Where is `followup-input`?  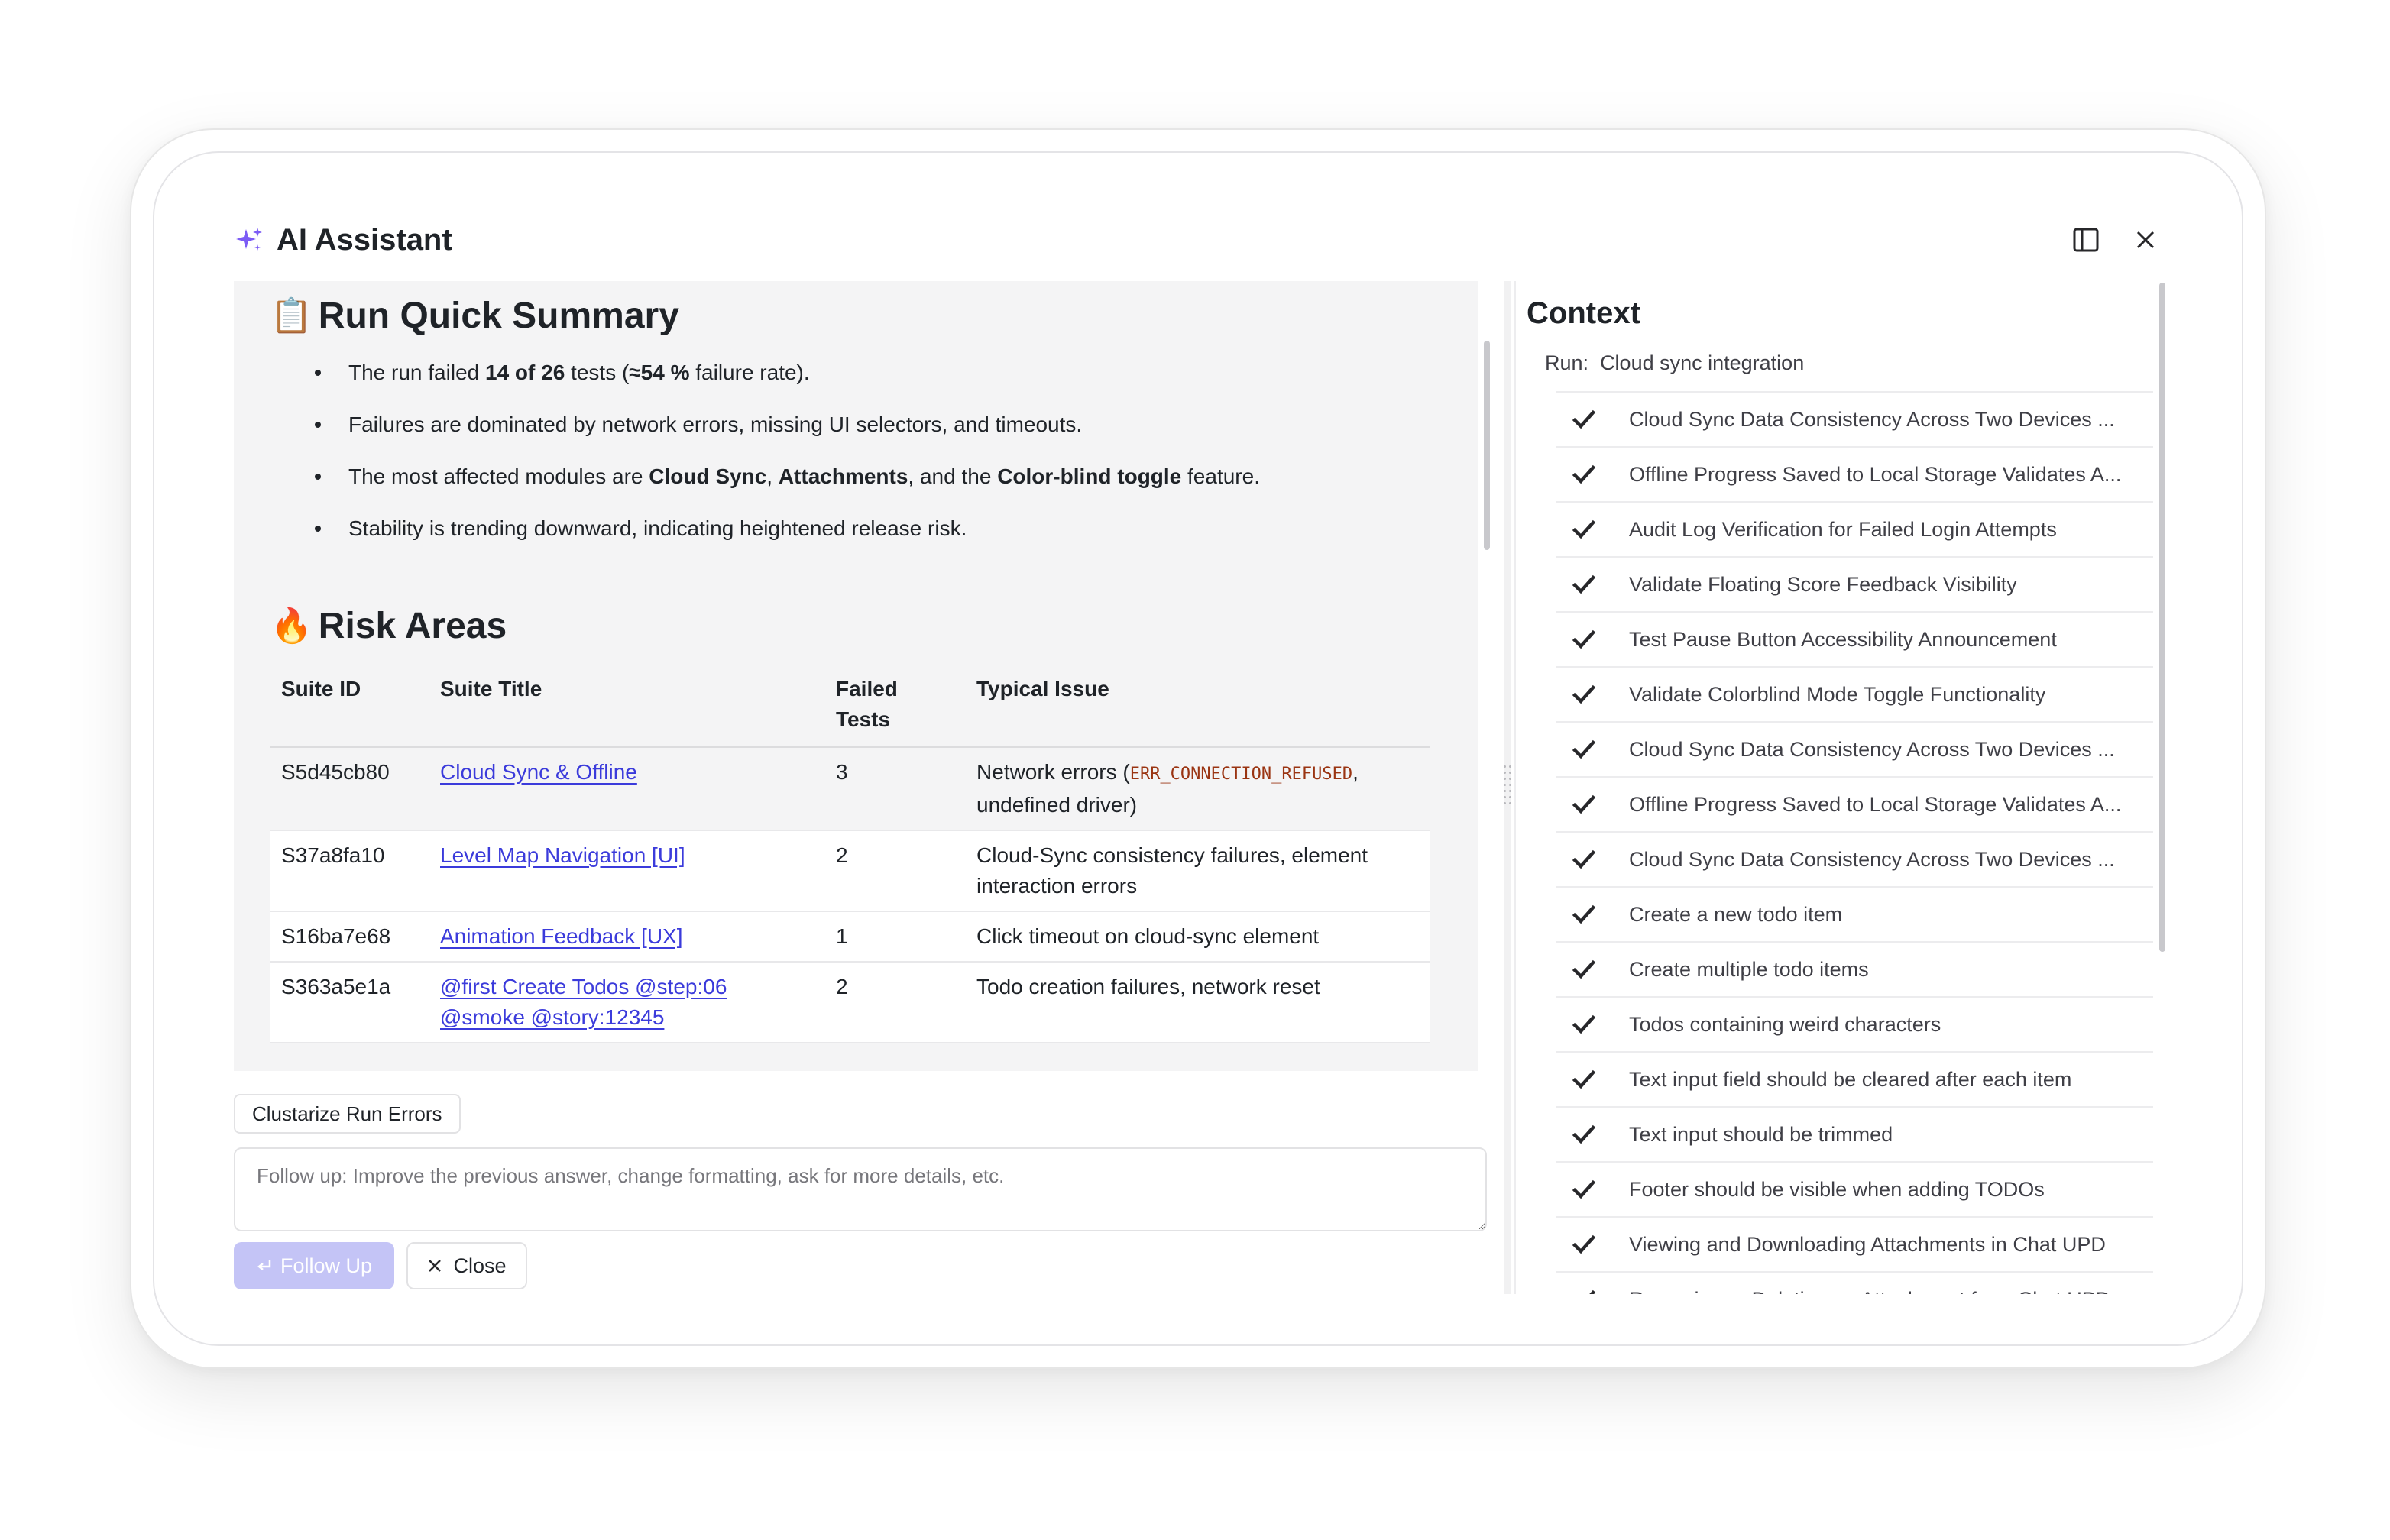
followup-input is located at coordinates (860, 1189).